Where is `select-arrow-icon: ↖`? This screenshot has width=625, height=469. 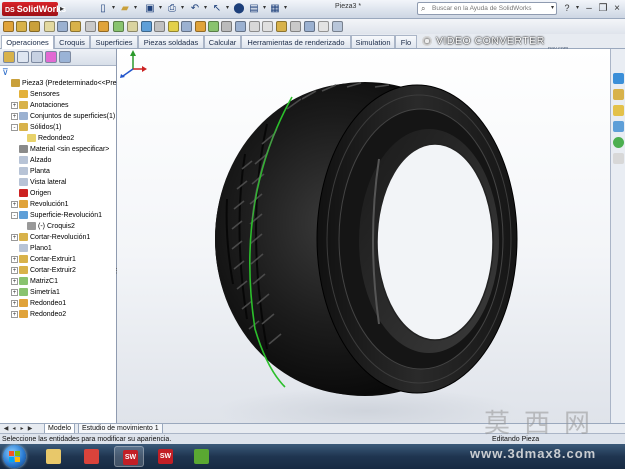 select-arrow-icon: ↖ is located at coordinates (217, 8).